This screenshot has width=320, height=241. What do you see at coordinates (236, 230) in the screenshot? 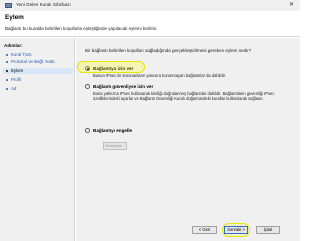
I see `next-button: Sonraki >` at bounding box center [236, 230].